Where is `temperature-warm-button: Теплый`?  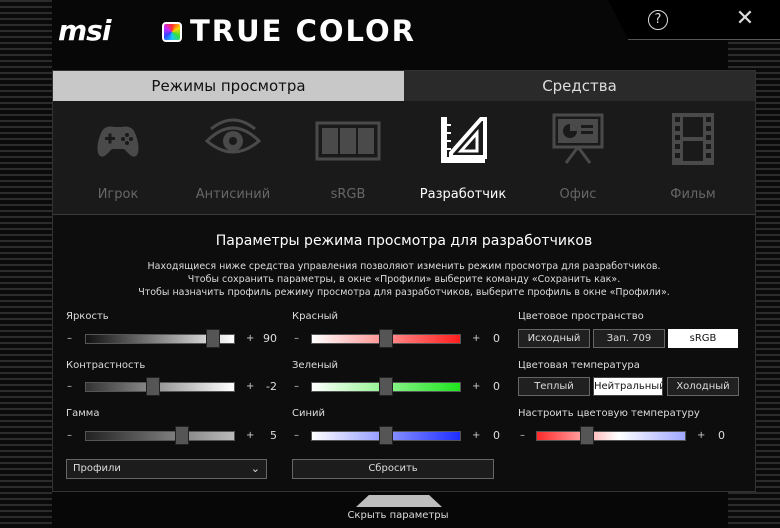 temperature-warm-button: Теплый is located at coordinates (554, 386).